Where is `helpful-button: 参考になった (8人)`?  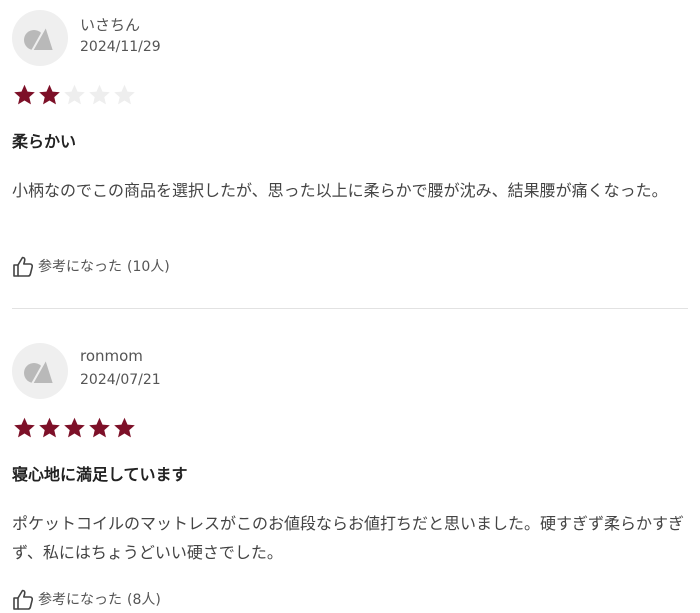
helpful-button: 参考になった (8人) is located at coordinates (86, 599).